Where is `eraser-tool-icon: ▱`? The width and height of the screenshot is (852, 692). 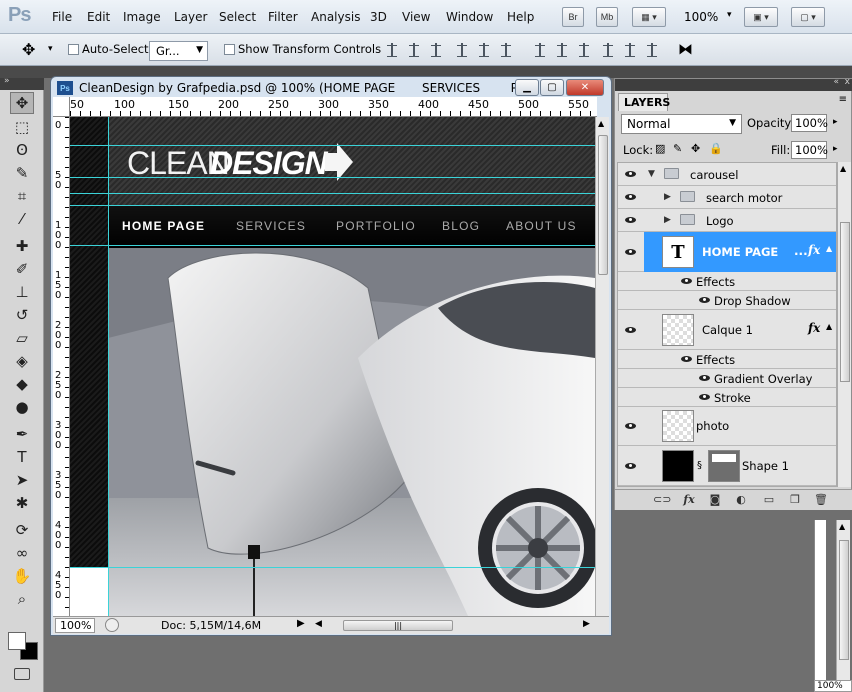 eraser-tool-icon: ▱ is located at coordinates (22, 338).